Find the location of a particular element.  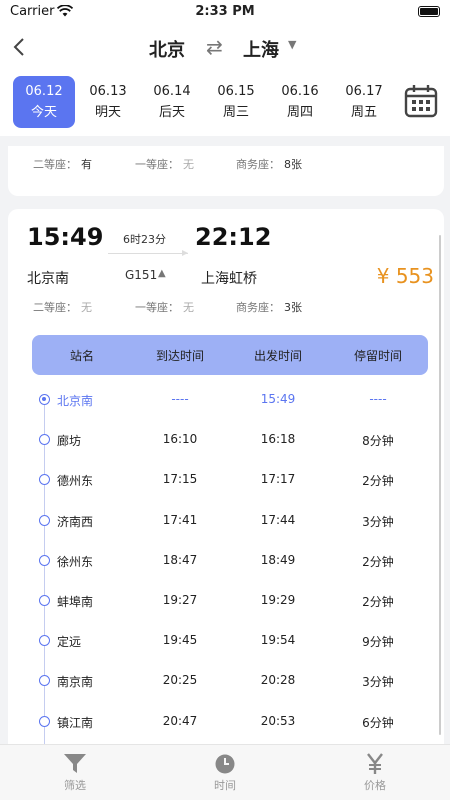

train-number: G151 is located at coordinates (141, 275).